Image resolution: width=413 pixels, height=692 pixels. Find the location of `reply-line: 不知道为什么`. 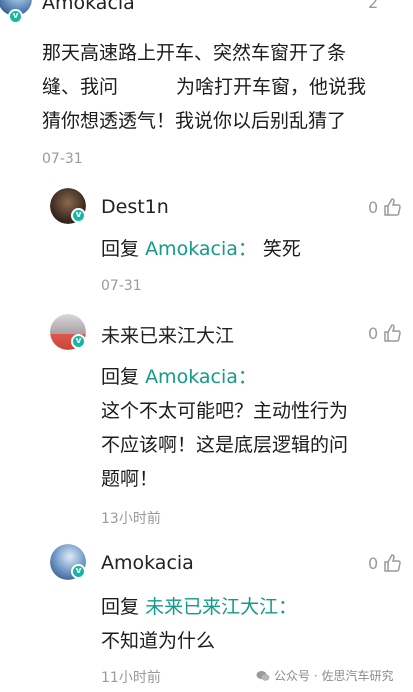

reply-line: 不知道为什么 is located at coordinates (158, 641).